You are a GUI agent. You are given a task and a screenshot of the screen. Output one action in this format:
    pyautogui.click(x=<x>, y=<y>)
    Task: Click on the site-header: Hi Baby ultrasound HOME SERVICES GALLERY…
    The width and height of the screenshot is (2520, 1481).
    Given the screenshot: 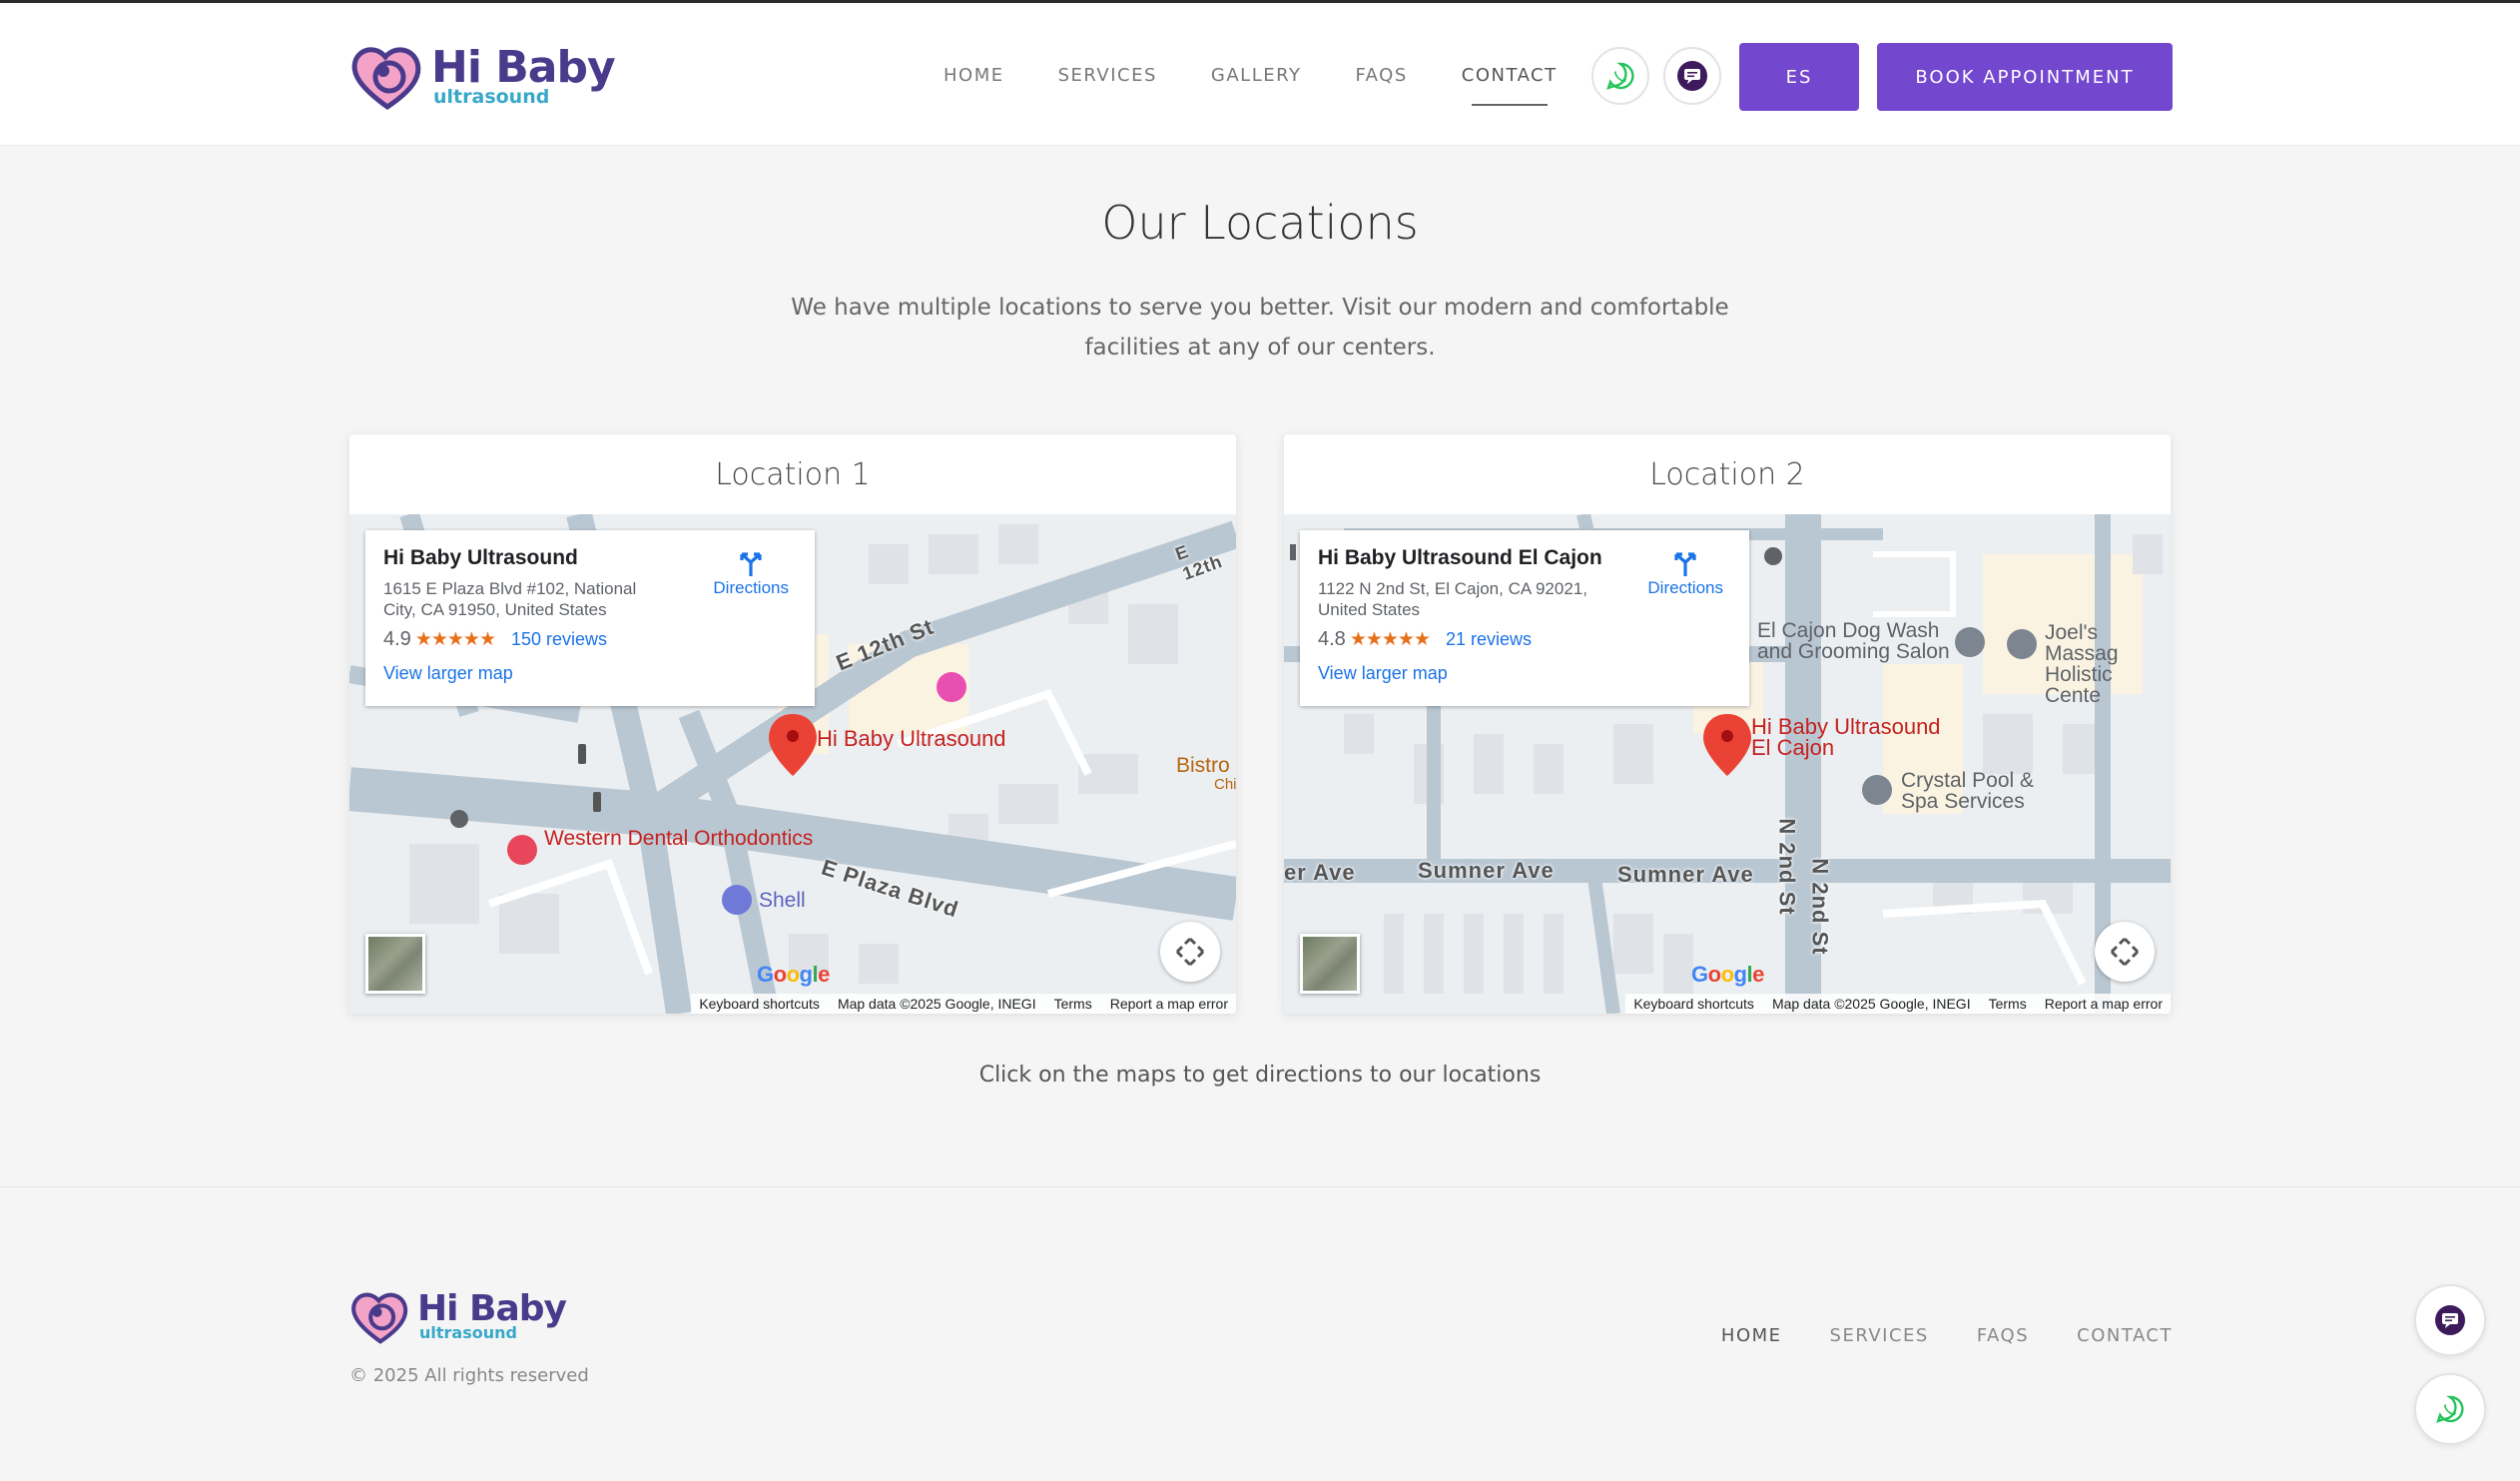 What is the action you would take?
    pyautogui.click(x=1260, y=73)
    